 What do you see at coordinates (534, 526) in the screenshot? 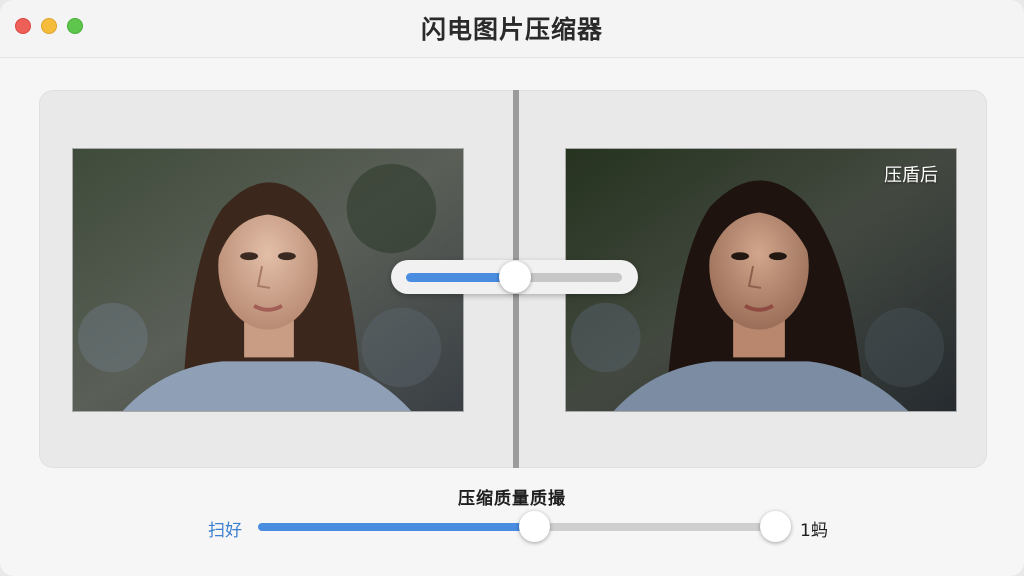
I see `quality-slider-thumb` at bounding box center [534, 526].